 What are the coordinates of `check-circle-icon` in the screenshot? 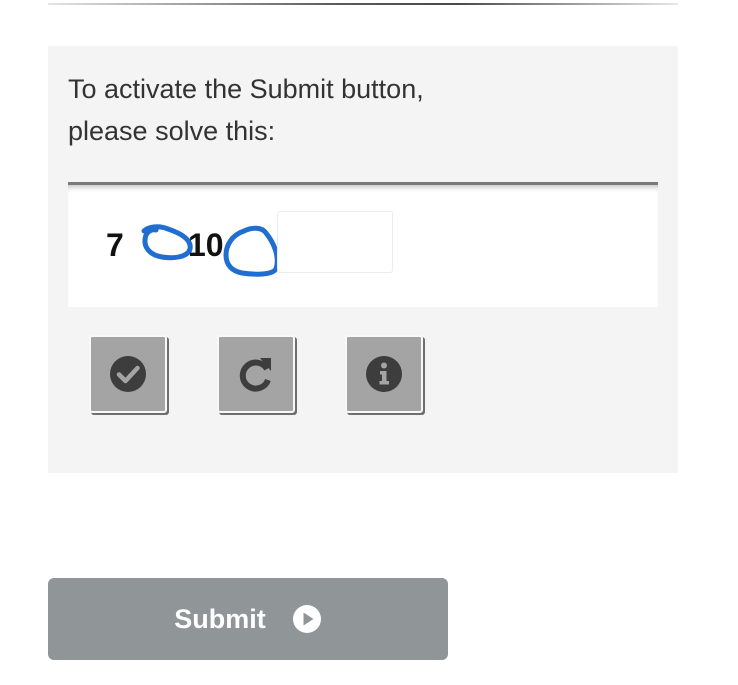 It's located at (128, 374).